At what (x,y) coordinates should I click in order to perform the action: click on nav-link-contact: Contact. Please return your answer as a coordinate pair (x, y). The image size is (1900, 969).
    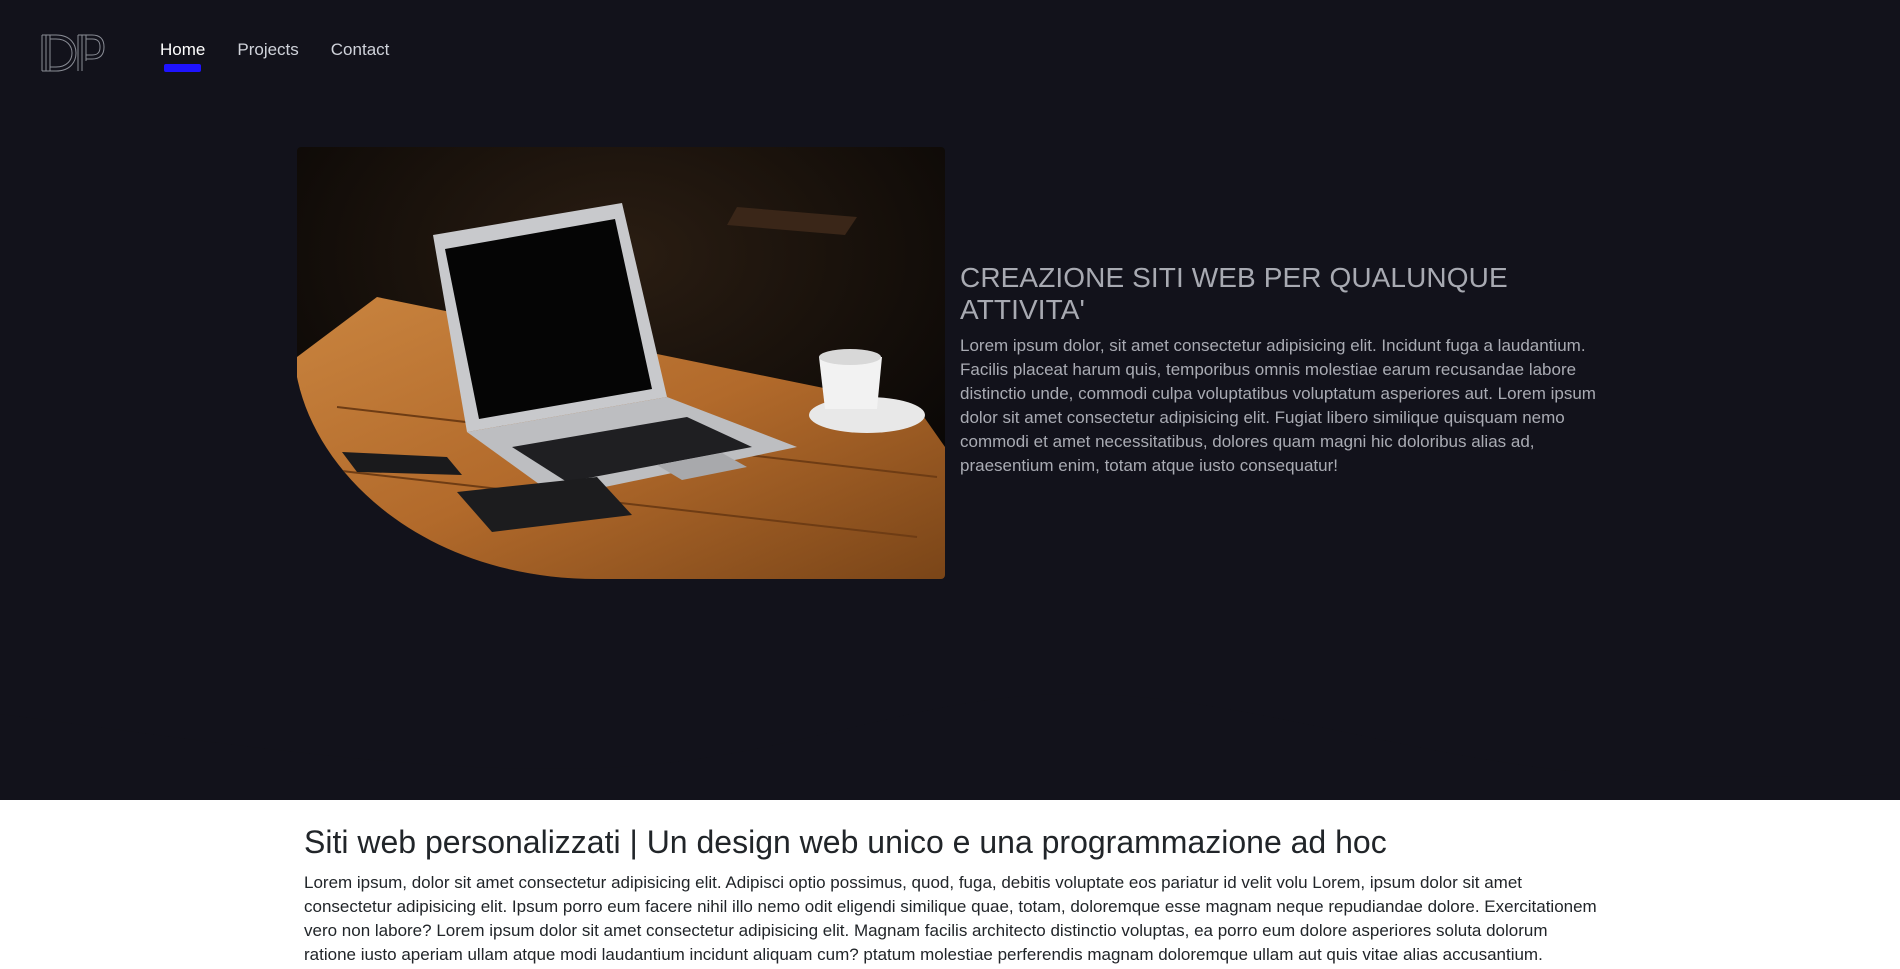
    Looking at the image, I should click on (360, 50).